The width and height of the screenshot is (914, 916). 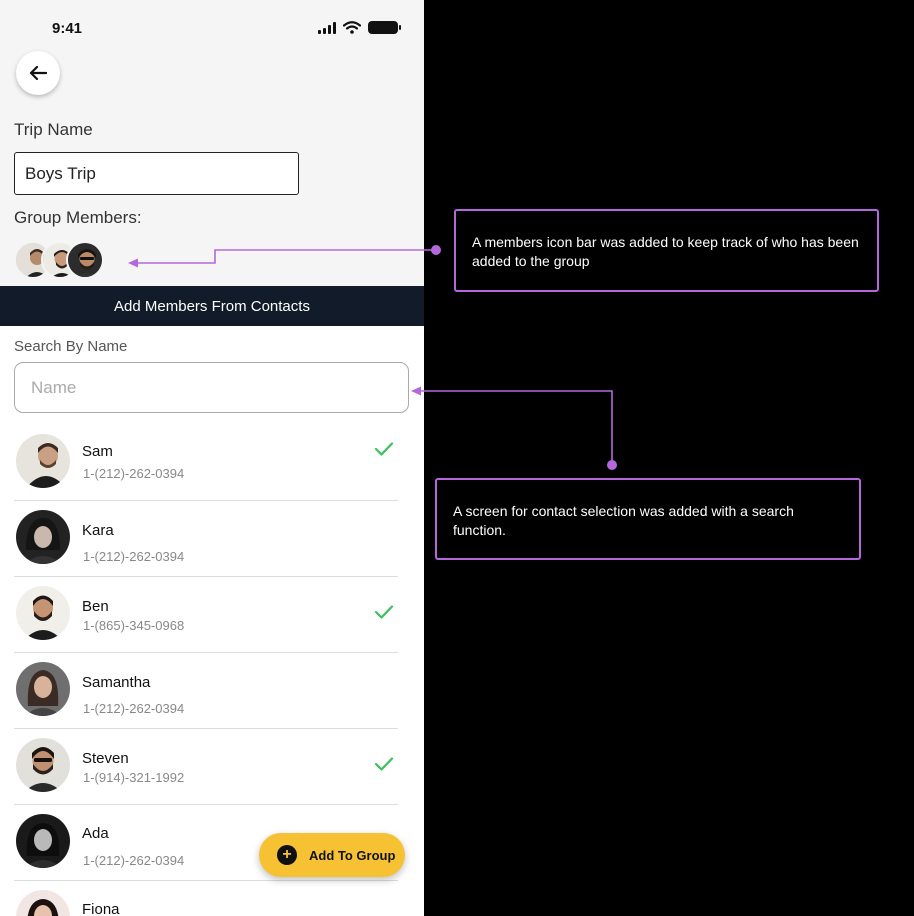 What do you see at coordinates (211, 387) in the screenshot?
I see `search-input` at bounding box center [211, 387].